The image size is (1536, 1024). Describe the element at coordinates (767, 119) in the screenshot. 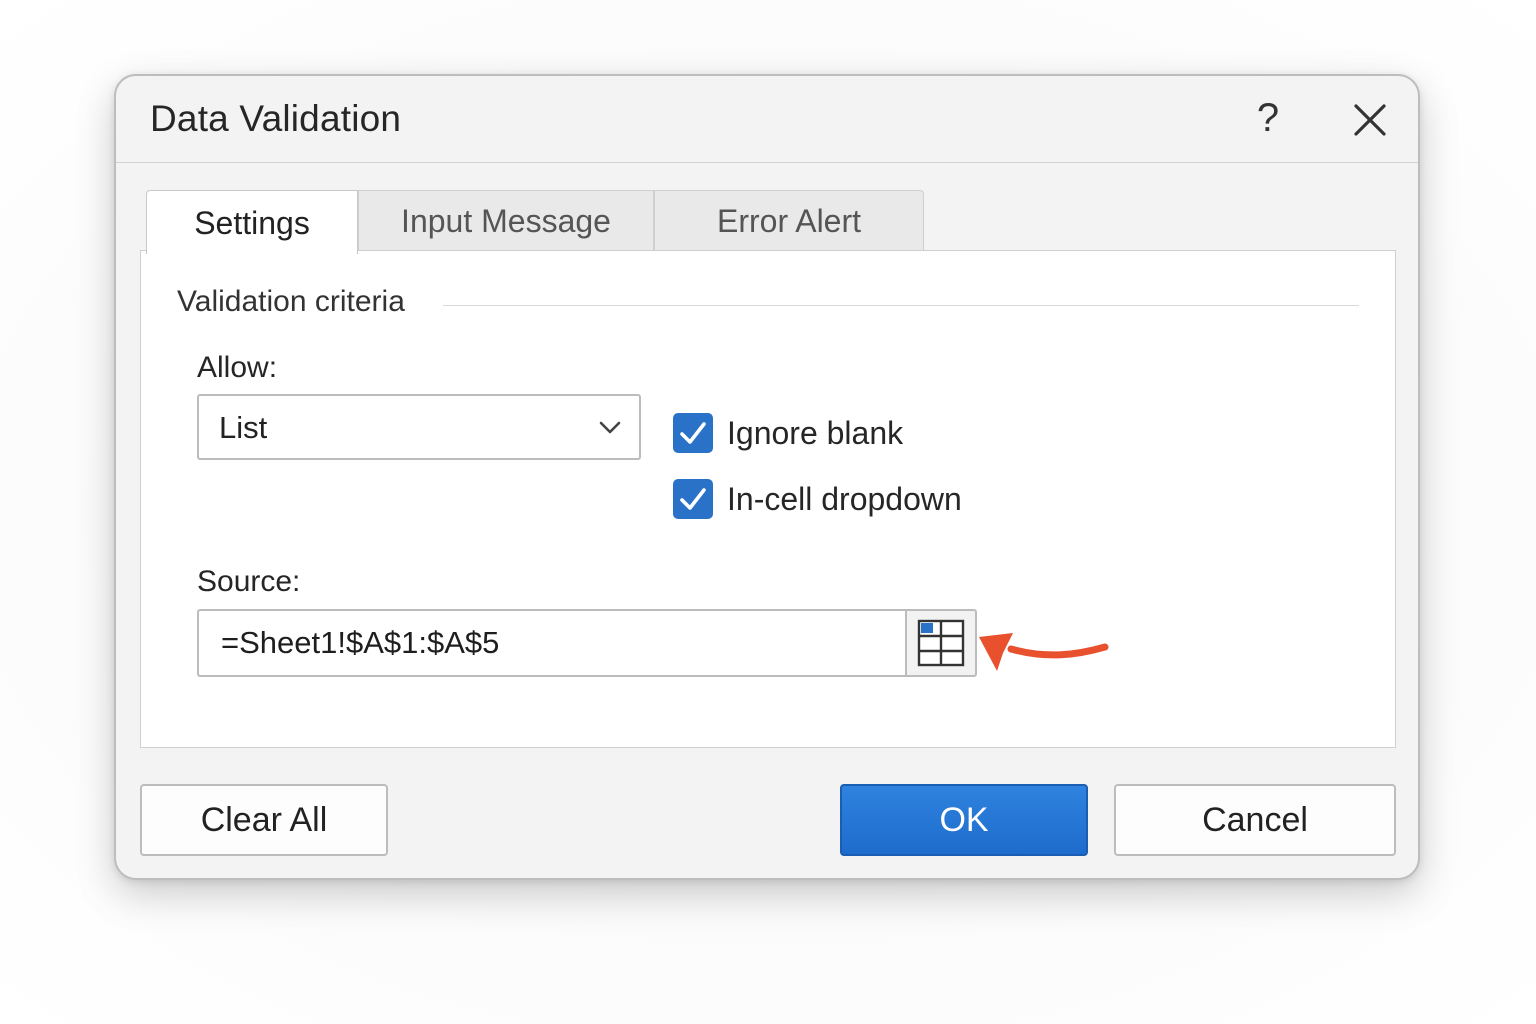

I see `title-bar: Data Validation ?` at that location.